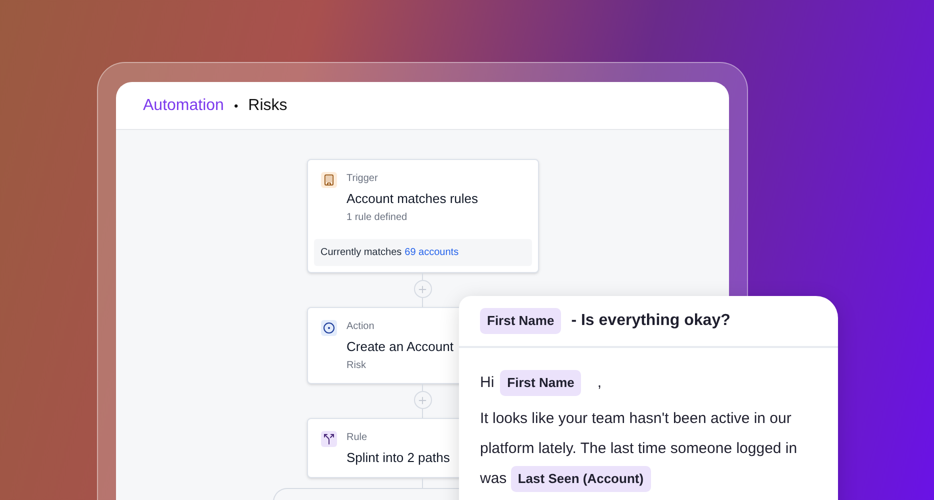  I want to click on comma: ,, so click(599, 382).